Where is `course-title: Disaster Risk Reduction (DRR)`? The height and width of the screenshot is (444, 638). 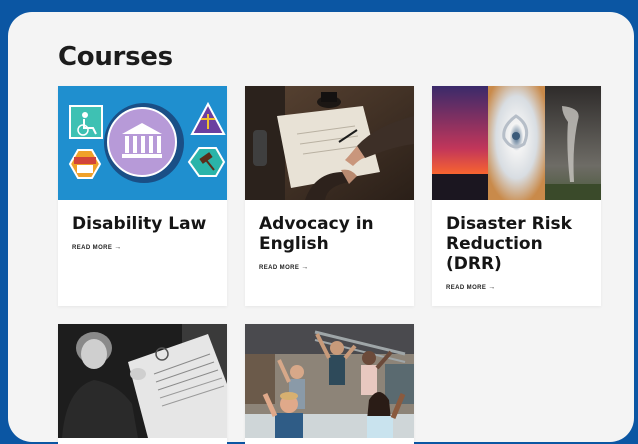
course-title: Disaster Risk Reduction (DRR) is located at coordinates (521, 244).